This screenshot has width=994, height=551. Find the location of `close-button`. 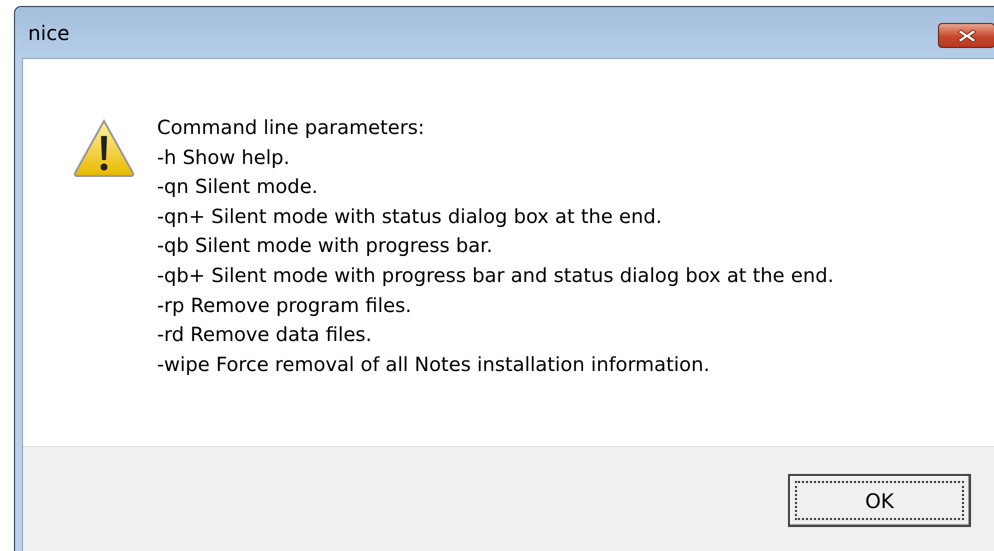

close-button is located at coordinates (966, 35).